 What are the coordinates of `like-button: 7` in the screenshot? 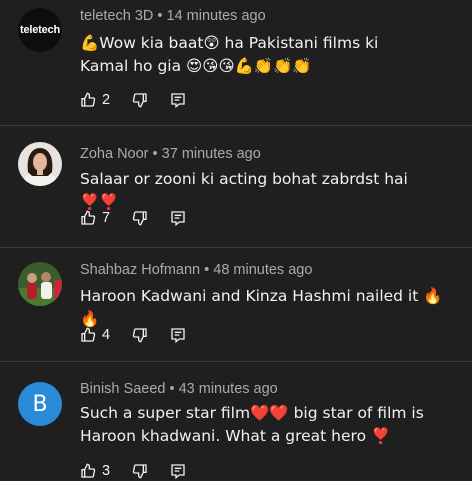 It's located at (95, 218).